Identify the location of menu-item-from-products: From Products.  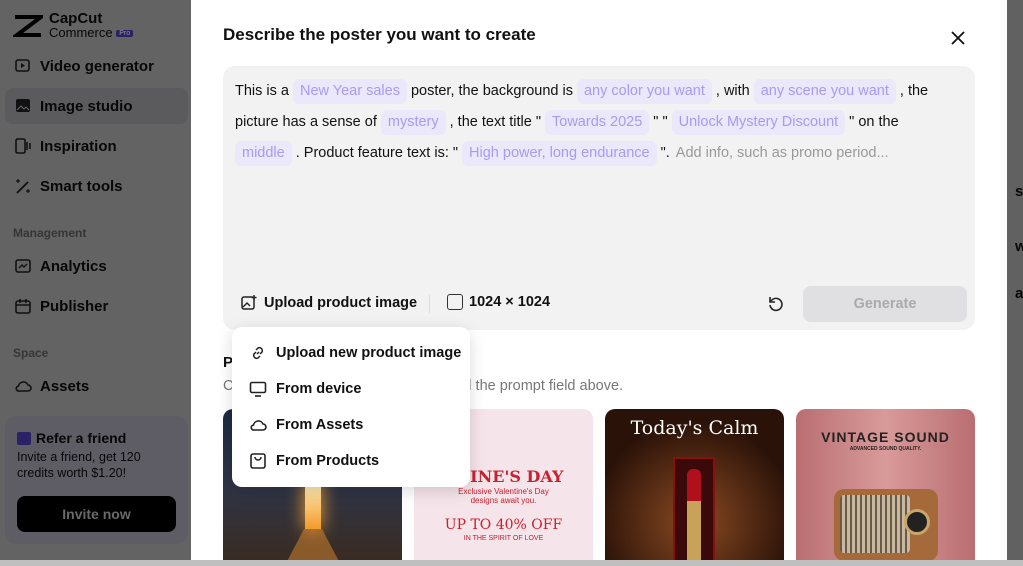
(314, 461).